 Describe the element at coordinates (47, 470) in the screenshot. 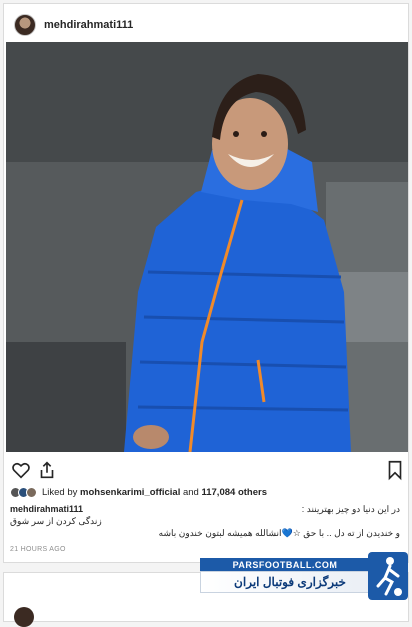

I see `share-icon` at that location.